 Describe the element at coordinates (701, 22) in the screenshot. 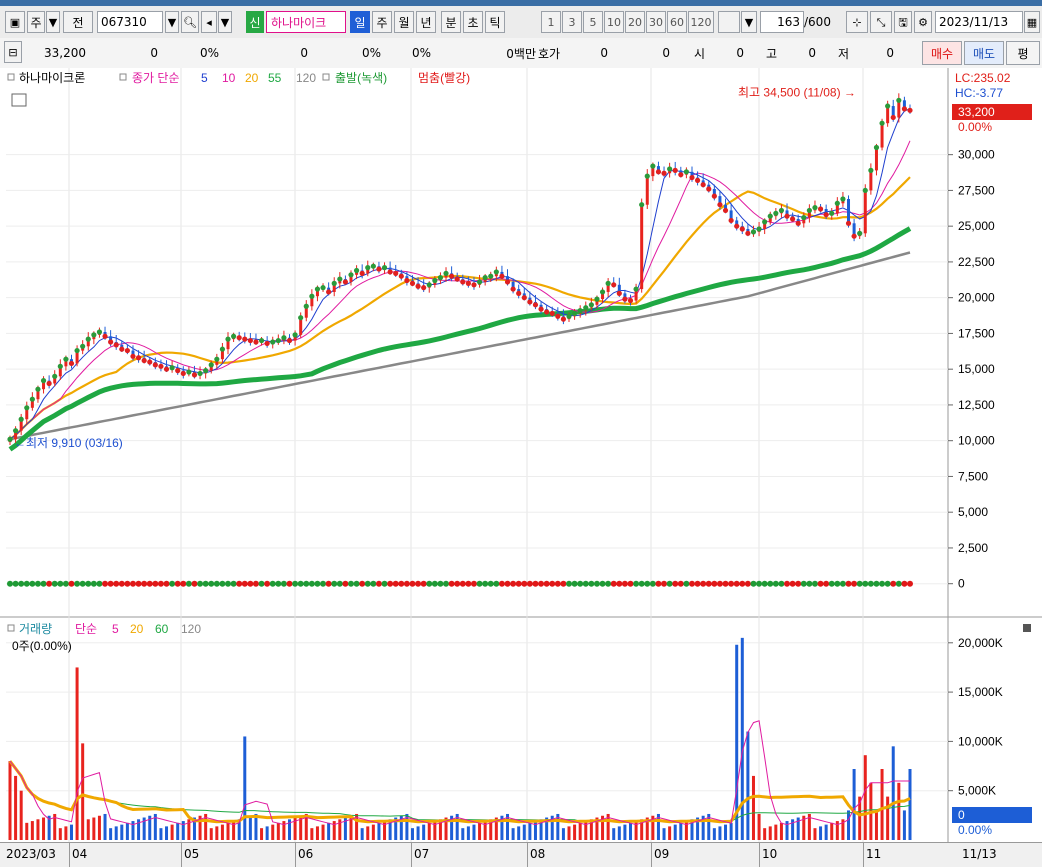

I see `interval-120: 120` at that location.